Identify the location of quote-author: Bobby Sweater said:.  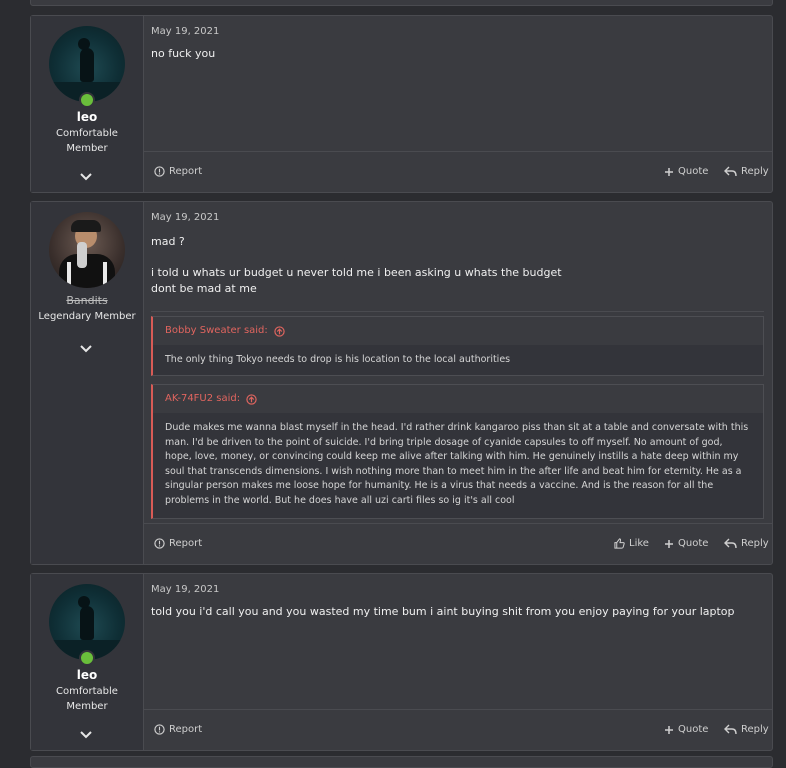
(216, 331).